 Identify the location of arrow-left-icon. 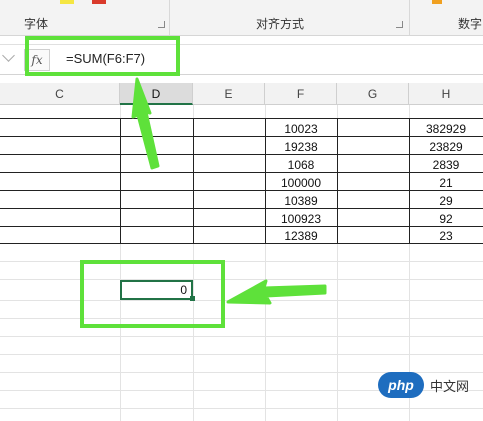
(276, 292).